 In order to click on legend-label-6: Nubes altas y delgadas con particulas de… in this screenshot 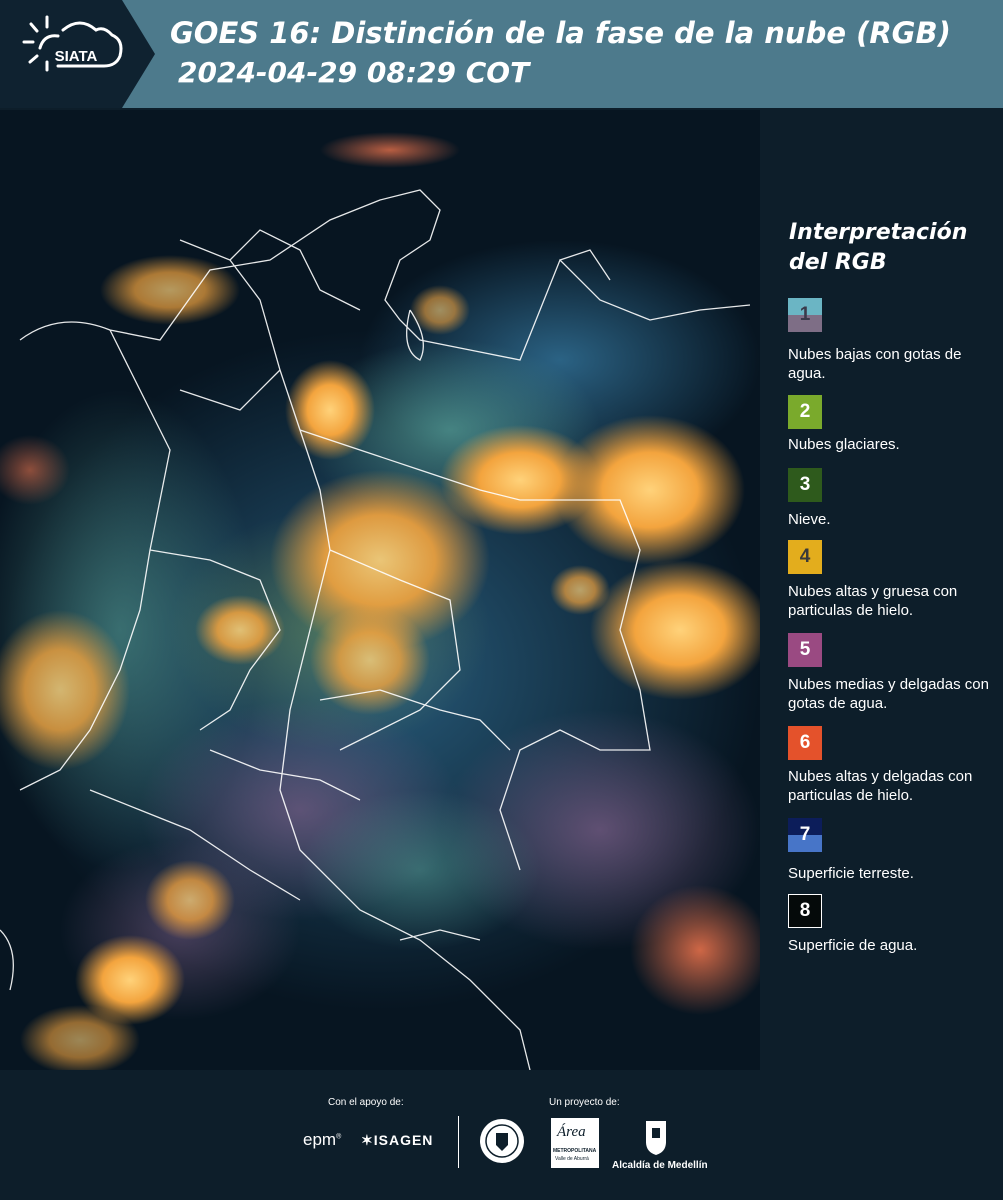, I will do `click(880, 786)`.